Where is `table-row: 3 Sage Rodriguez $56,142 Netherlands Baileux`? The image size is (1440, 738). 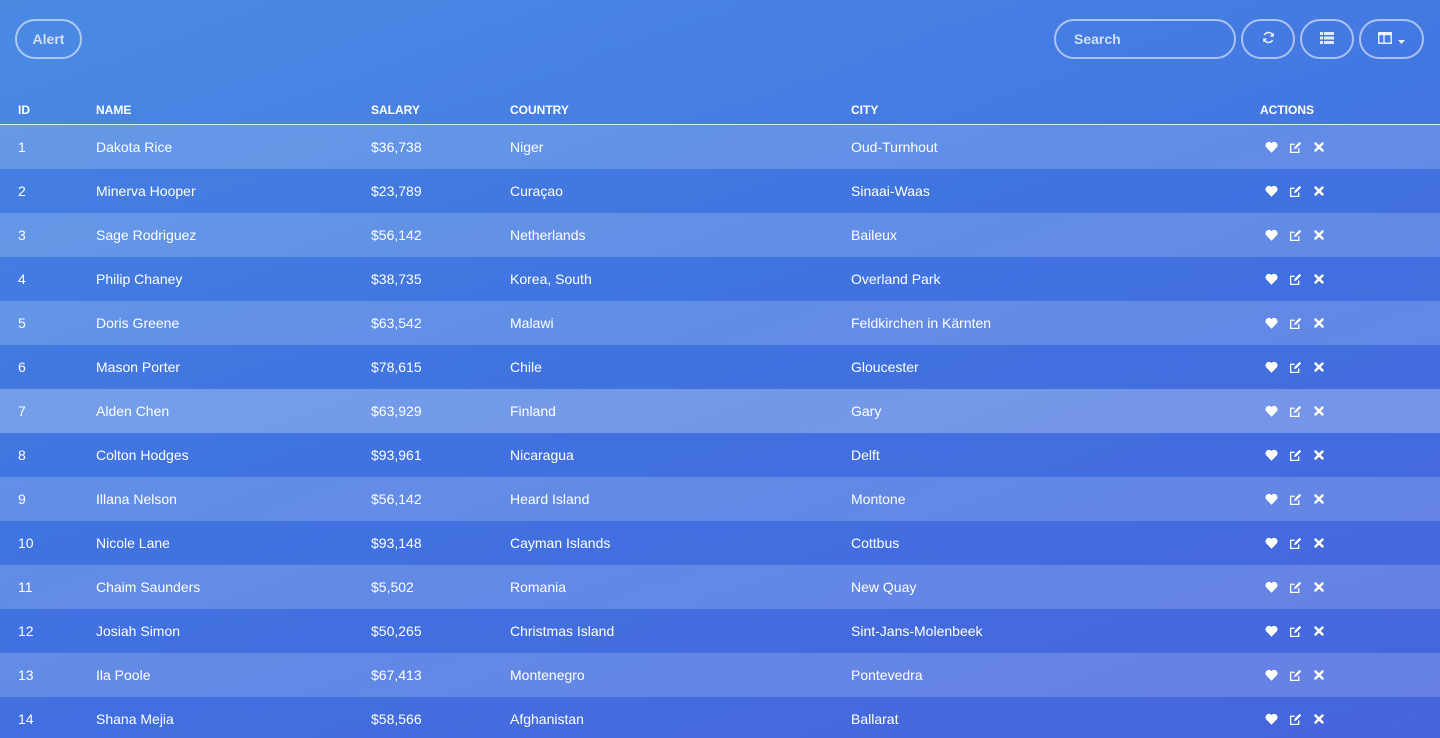
table-row: 3 Sage Rodriguez $56,142 Netherlands Baileux is located at coordinates (720, 235).